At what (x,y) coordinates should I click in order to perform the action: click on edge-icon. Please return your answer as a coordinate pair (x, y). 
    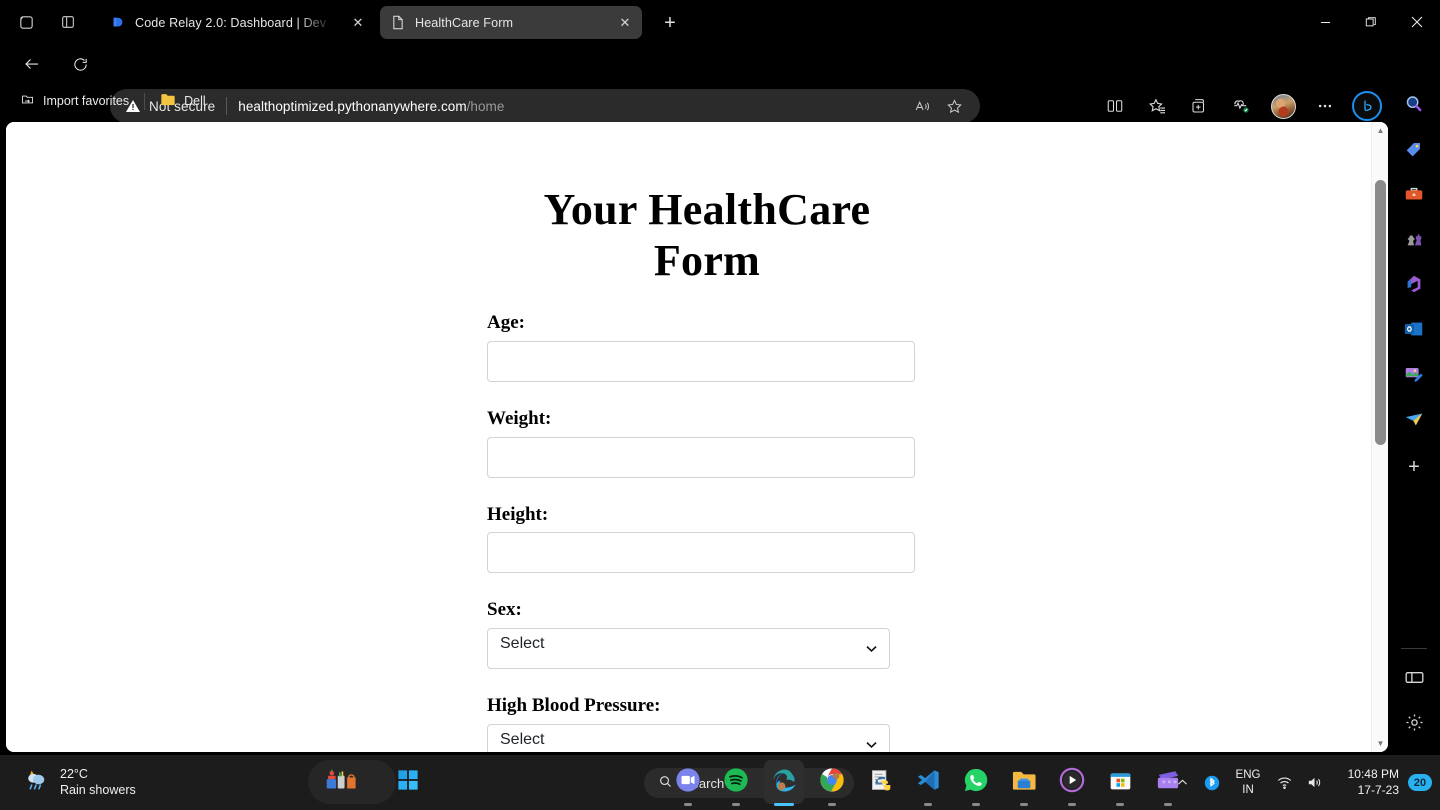
    Looking at the image, I should click on (784, 783).